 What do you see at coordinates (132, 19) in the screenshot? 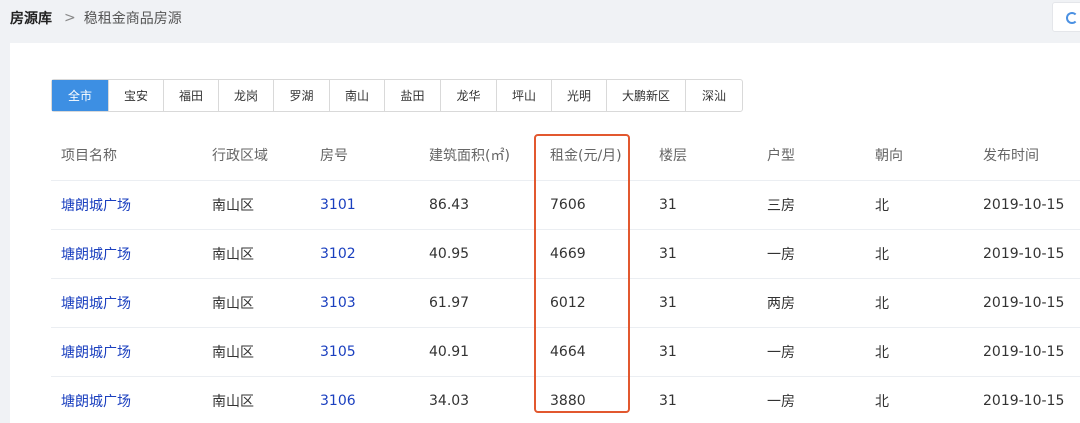
I see `breadcrumb-current: 稳租金商品房源` at bounding box center [132, 19].